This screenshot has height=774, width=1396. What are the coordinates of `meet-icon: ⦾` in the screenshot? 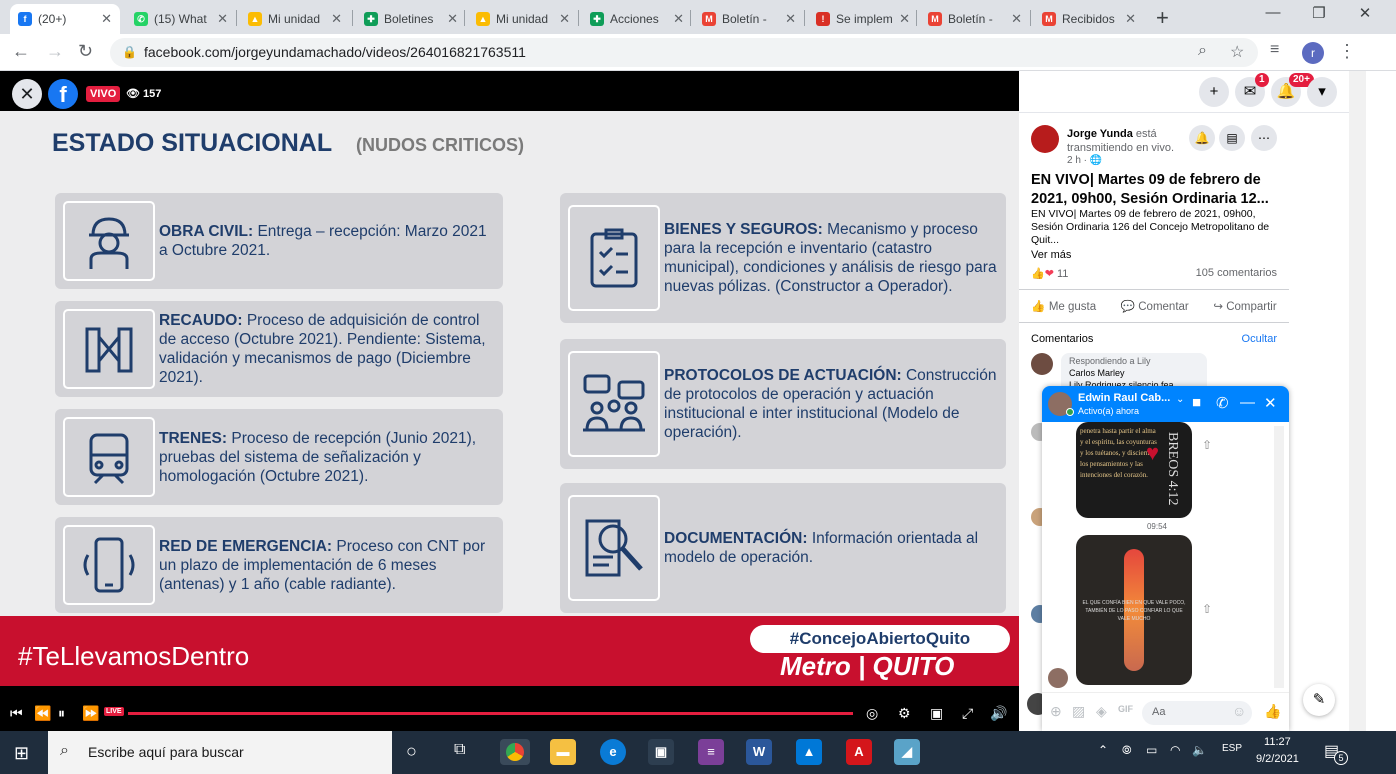 It's located at (1127, 750).